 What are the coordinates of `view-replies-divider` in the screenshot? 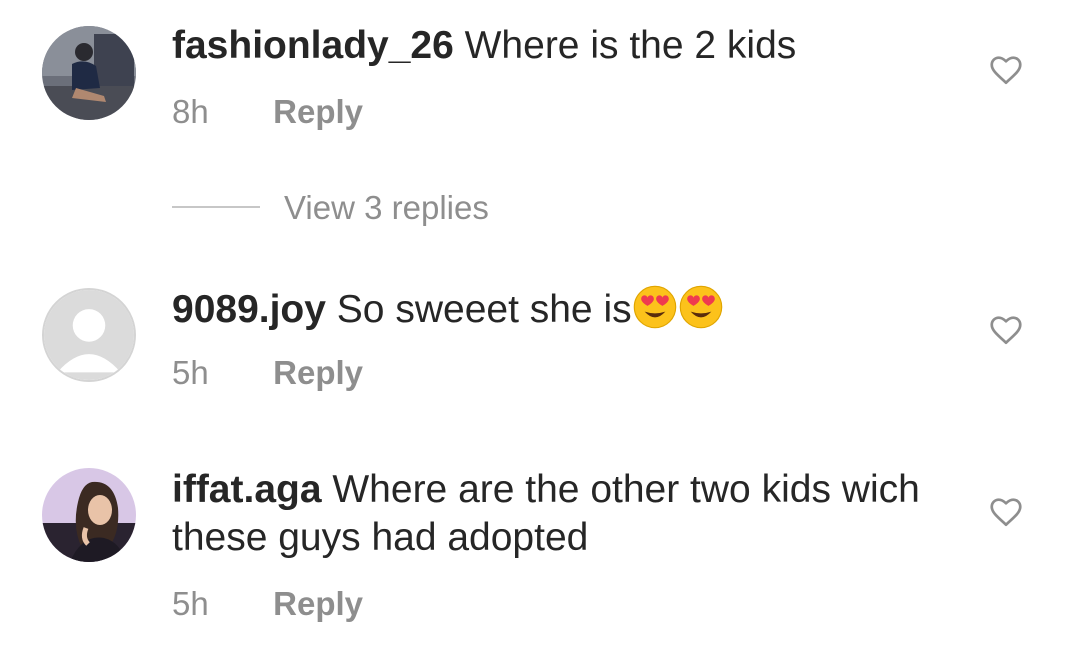 It's located at (216, 207).